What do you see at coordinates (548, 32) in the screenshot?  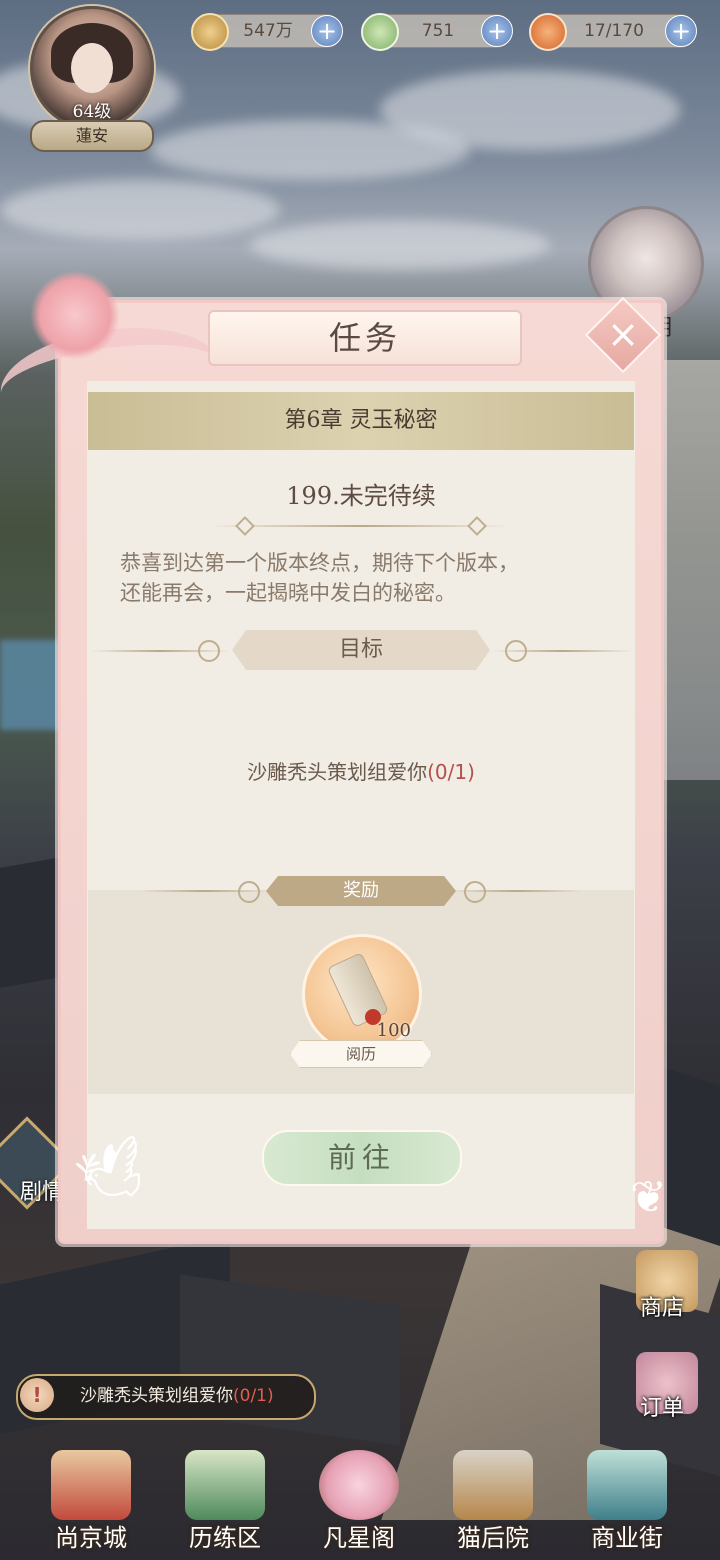 I see `stamina-bowl-icon` at bounding box center [548, 32].